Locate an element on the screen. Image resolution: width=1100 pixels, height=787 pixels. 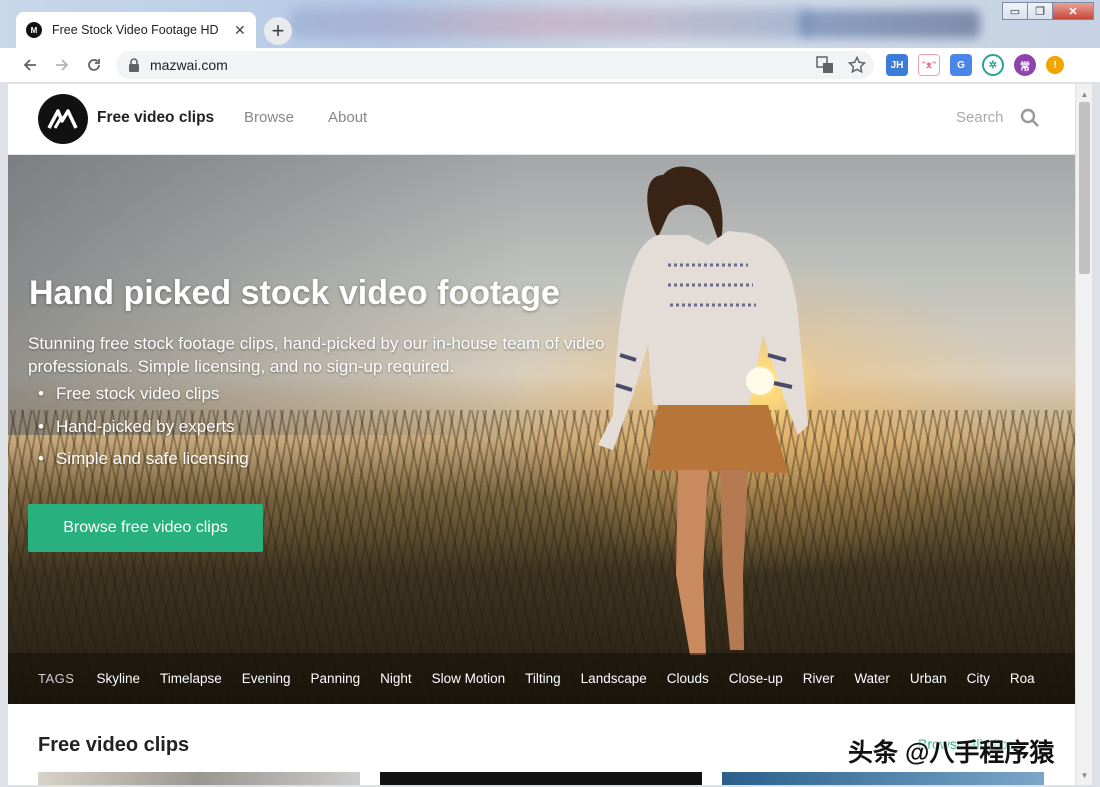
tag-river: River is located at coordinates (819, 678).